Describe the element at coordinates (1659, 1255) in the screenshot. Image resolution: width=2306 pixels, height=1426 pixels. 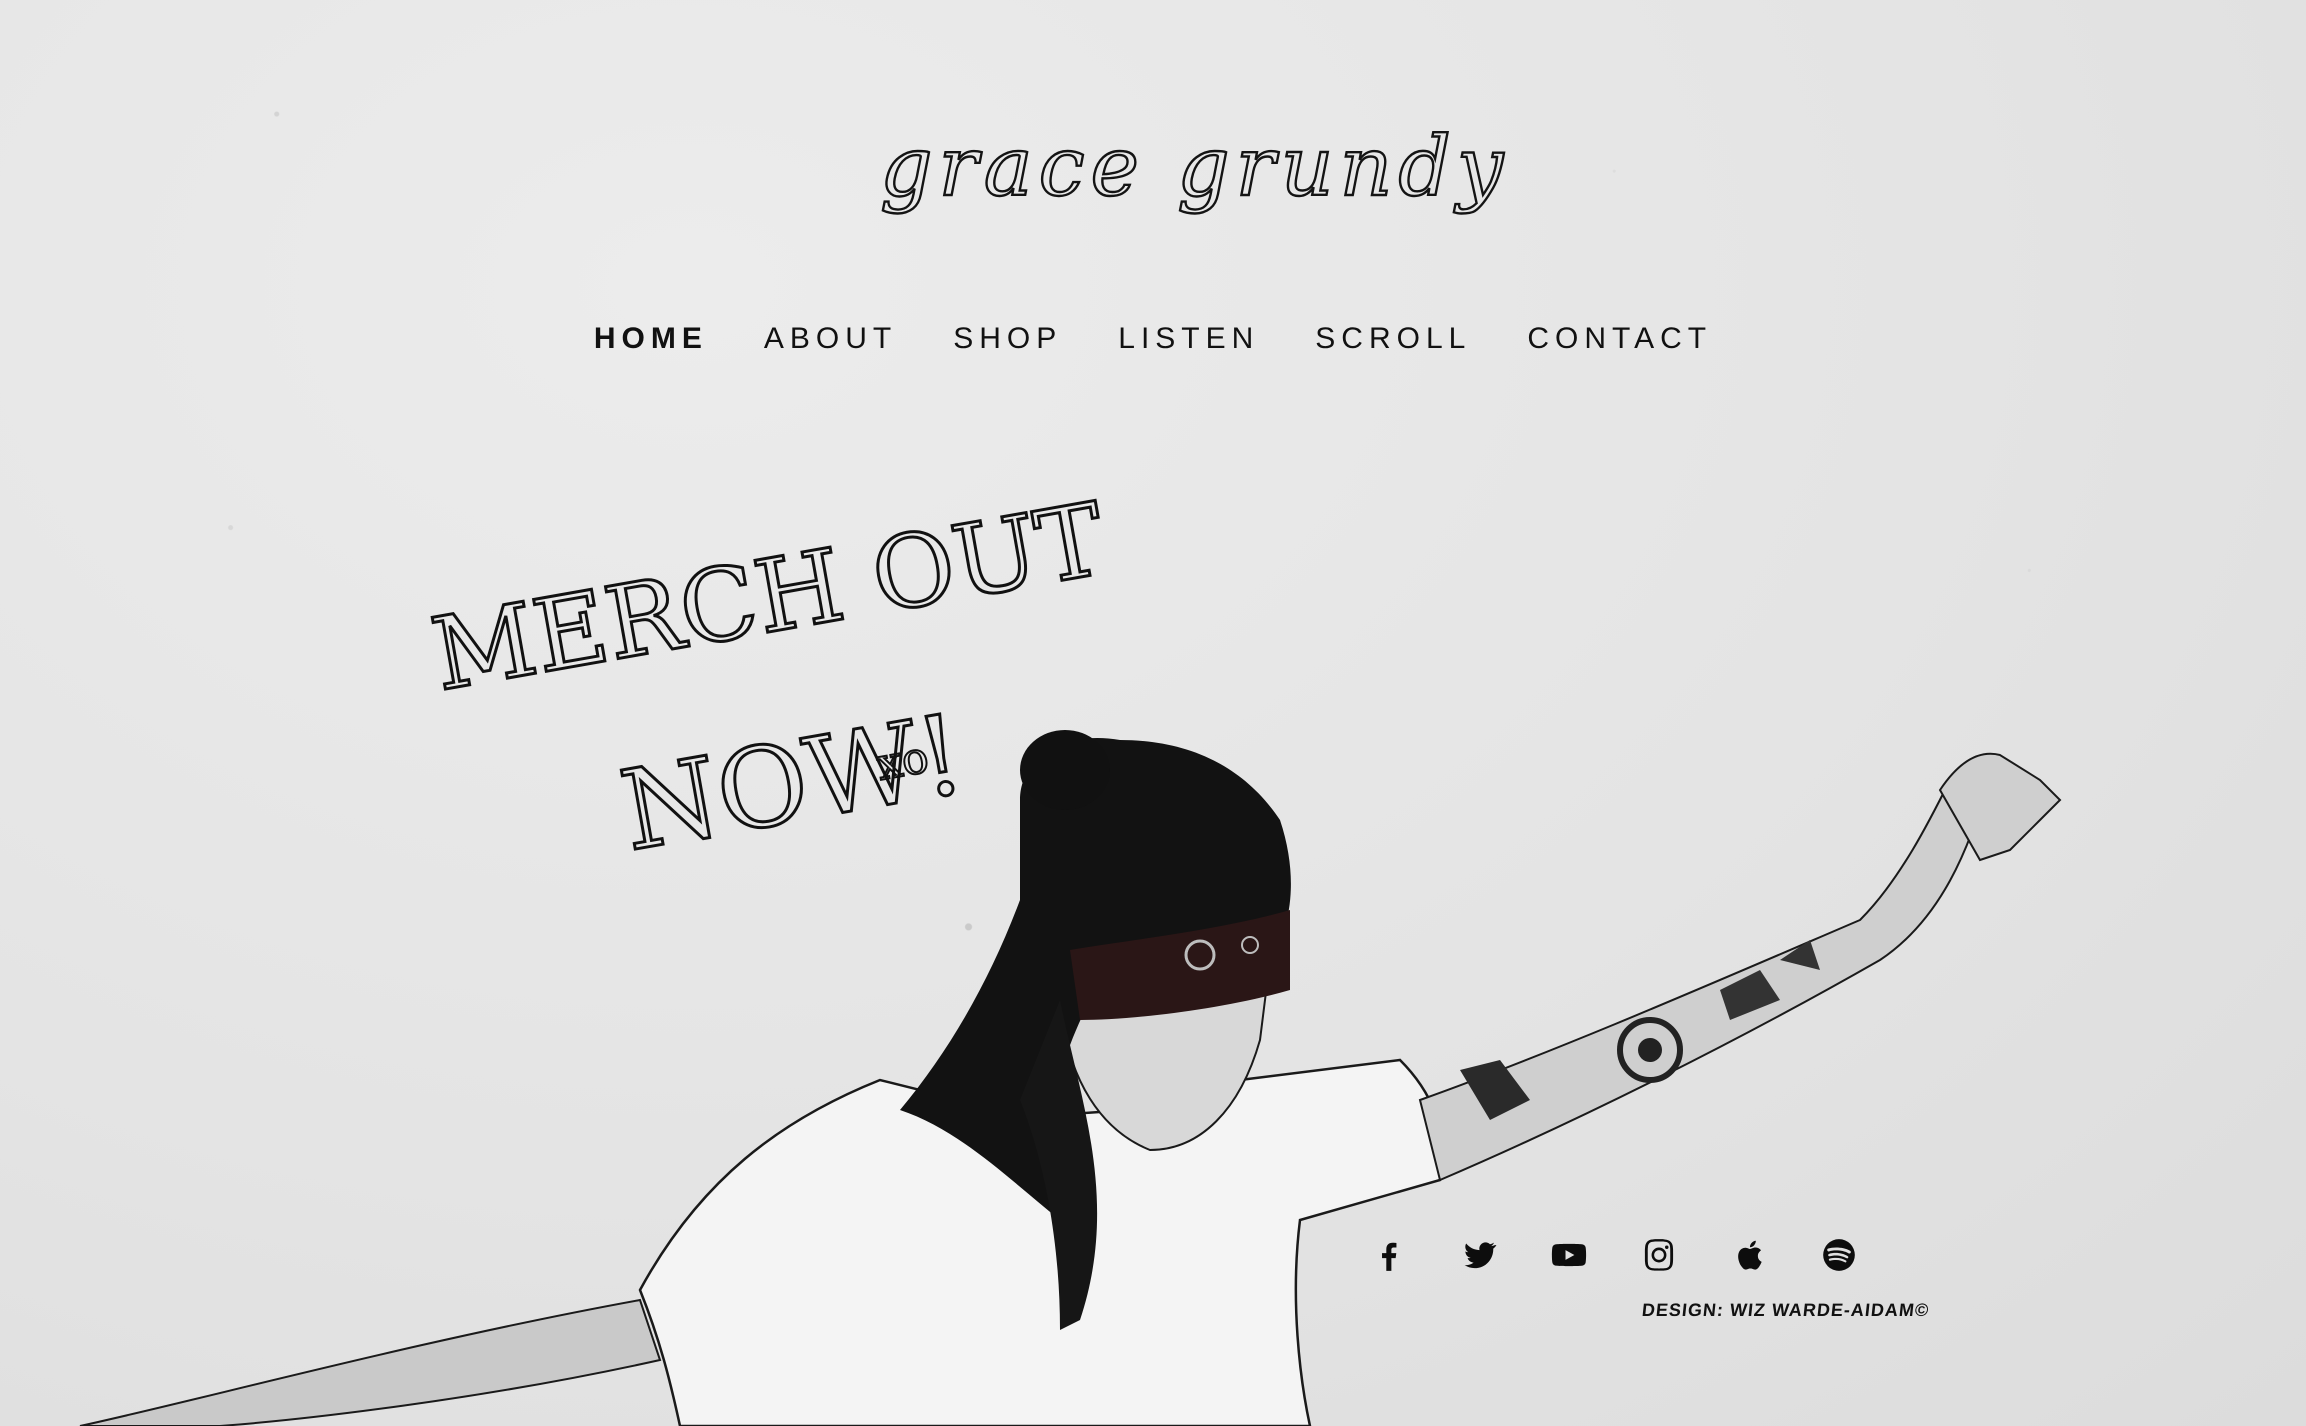
I see `instagram-icon` at that location.